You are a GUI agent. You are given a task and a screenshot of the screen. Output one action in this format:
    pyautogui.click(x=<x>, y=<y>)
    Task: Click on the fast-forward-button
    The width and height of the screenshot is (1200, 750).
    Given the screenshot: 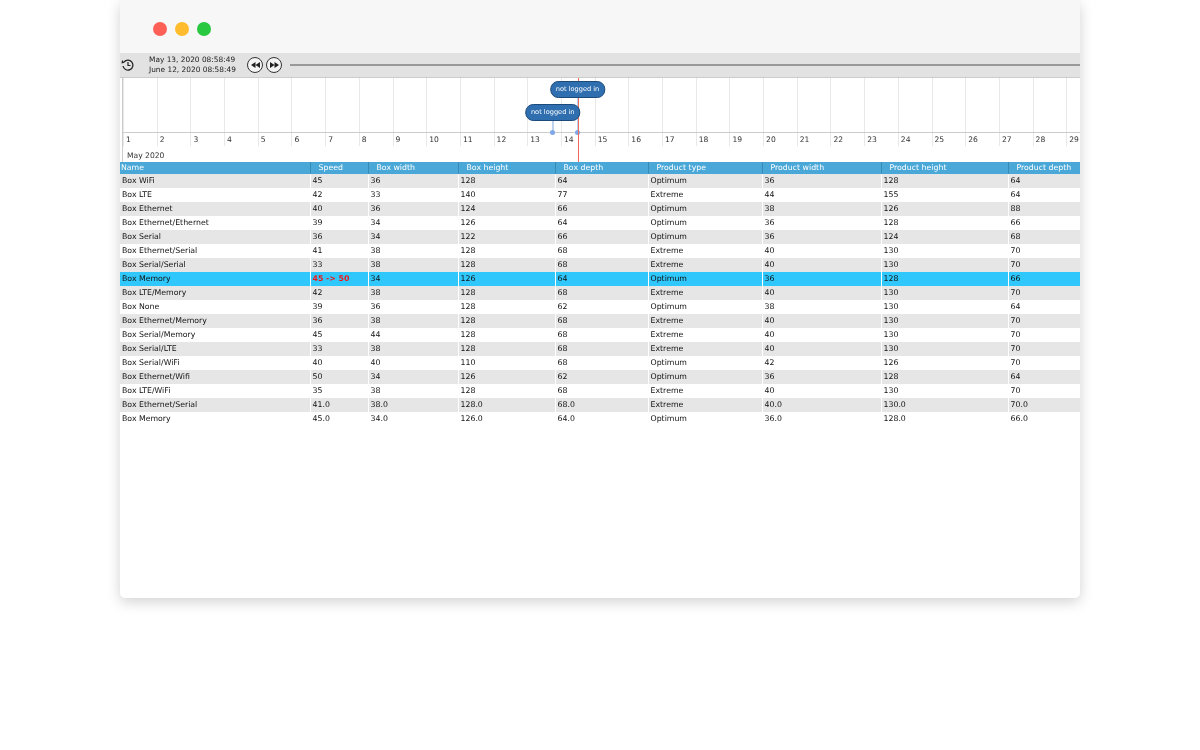 What is the action you would take?
    pyautogui.click(x=274, y=65)
    